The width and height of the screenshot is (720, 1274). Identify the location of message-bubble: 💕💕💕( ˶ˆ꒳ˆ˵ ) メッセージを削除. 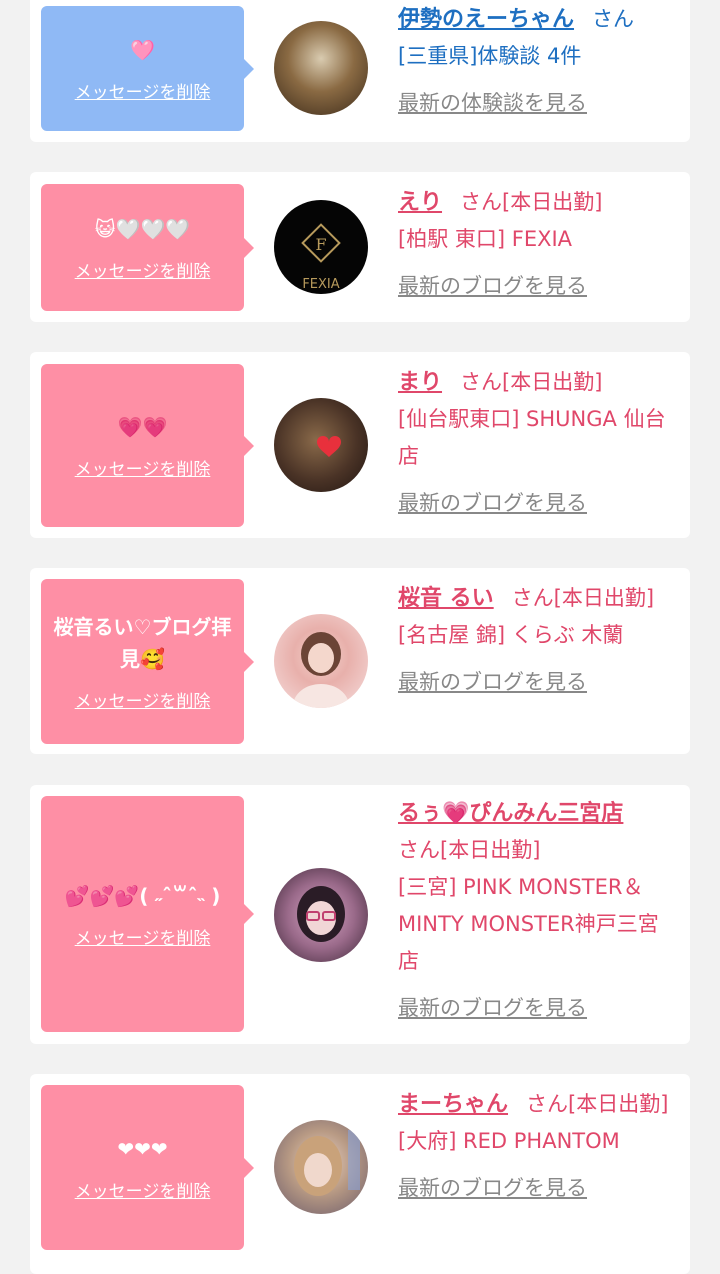
(147, 914).